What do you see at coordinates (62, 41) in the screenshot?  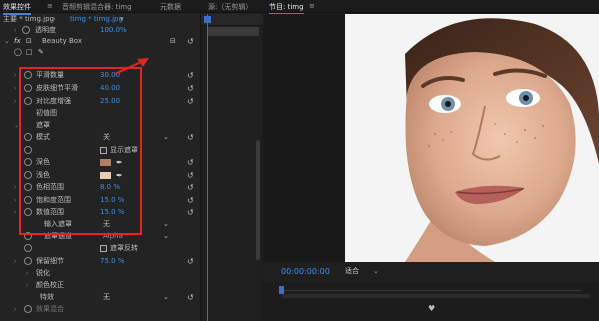 I see `beauty-box-label: Beauty Box` at bounding box center [62, 41].